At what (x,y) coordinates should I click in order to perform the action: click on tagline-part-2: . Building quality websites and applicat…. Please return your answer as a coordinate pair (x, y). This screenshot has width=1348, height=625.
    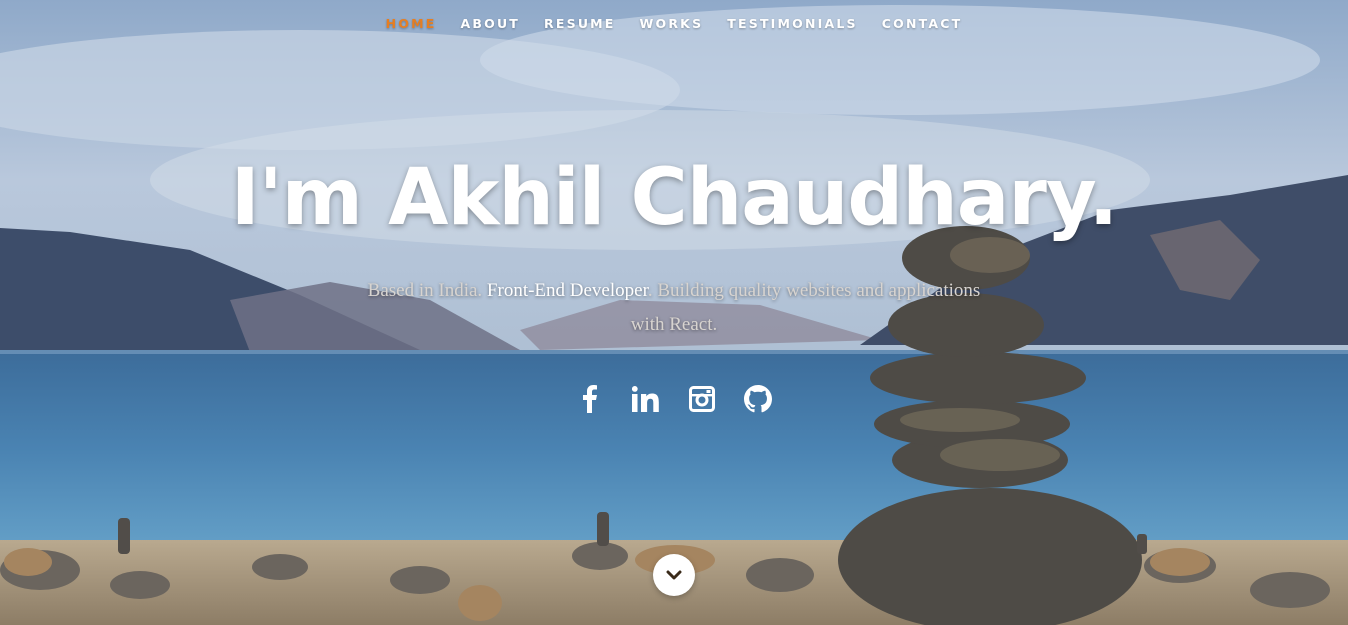
    Looking at the image, I should click on (805, 307).